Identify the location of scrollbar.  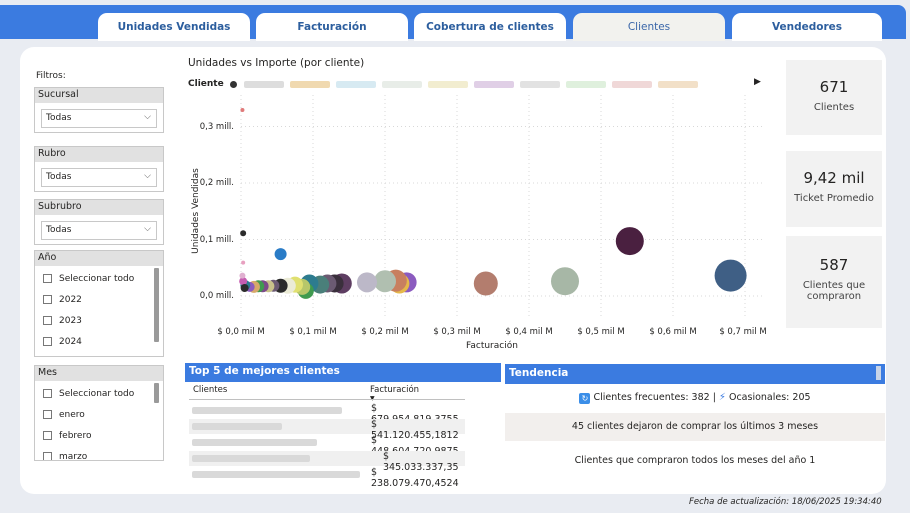
(878, 373).